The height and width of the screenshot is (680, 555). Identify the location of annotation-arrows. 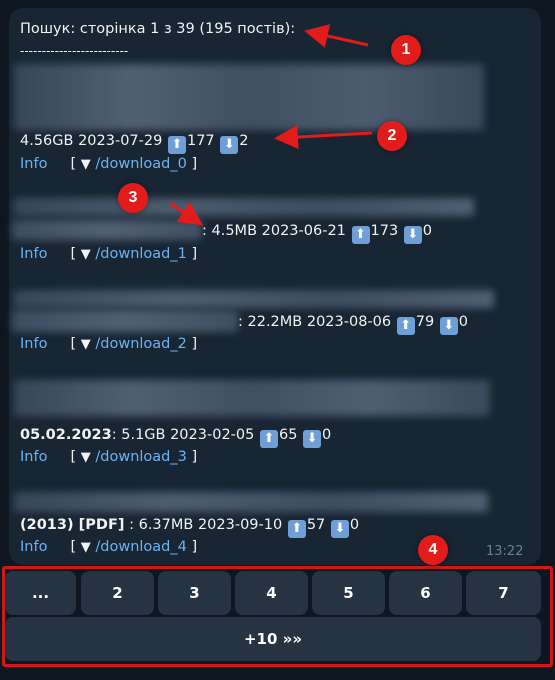
(271, 125).